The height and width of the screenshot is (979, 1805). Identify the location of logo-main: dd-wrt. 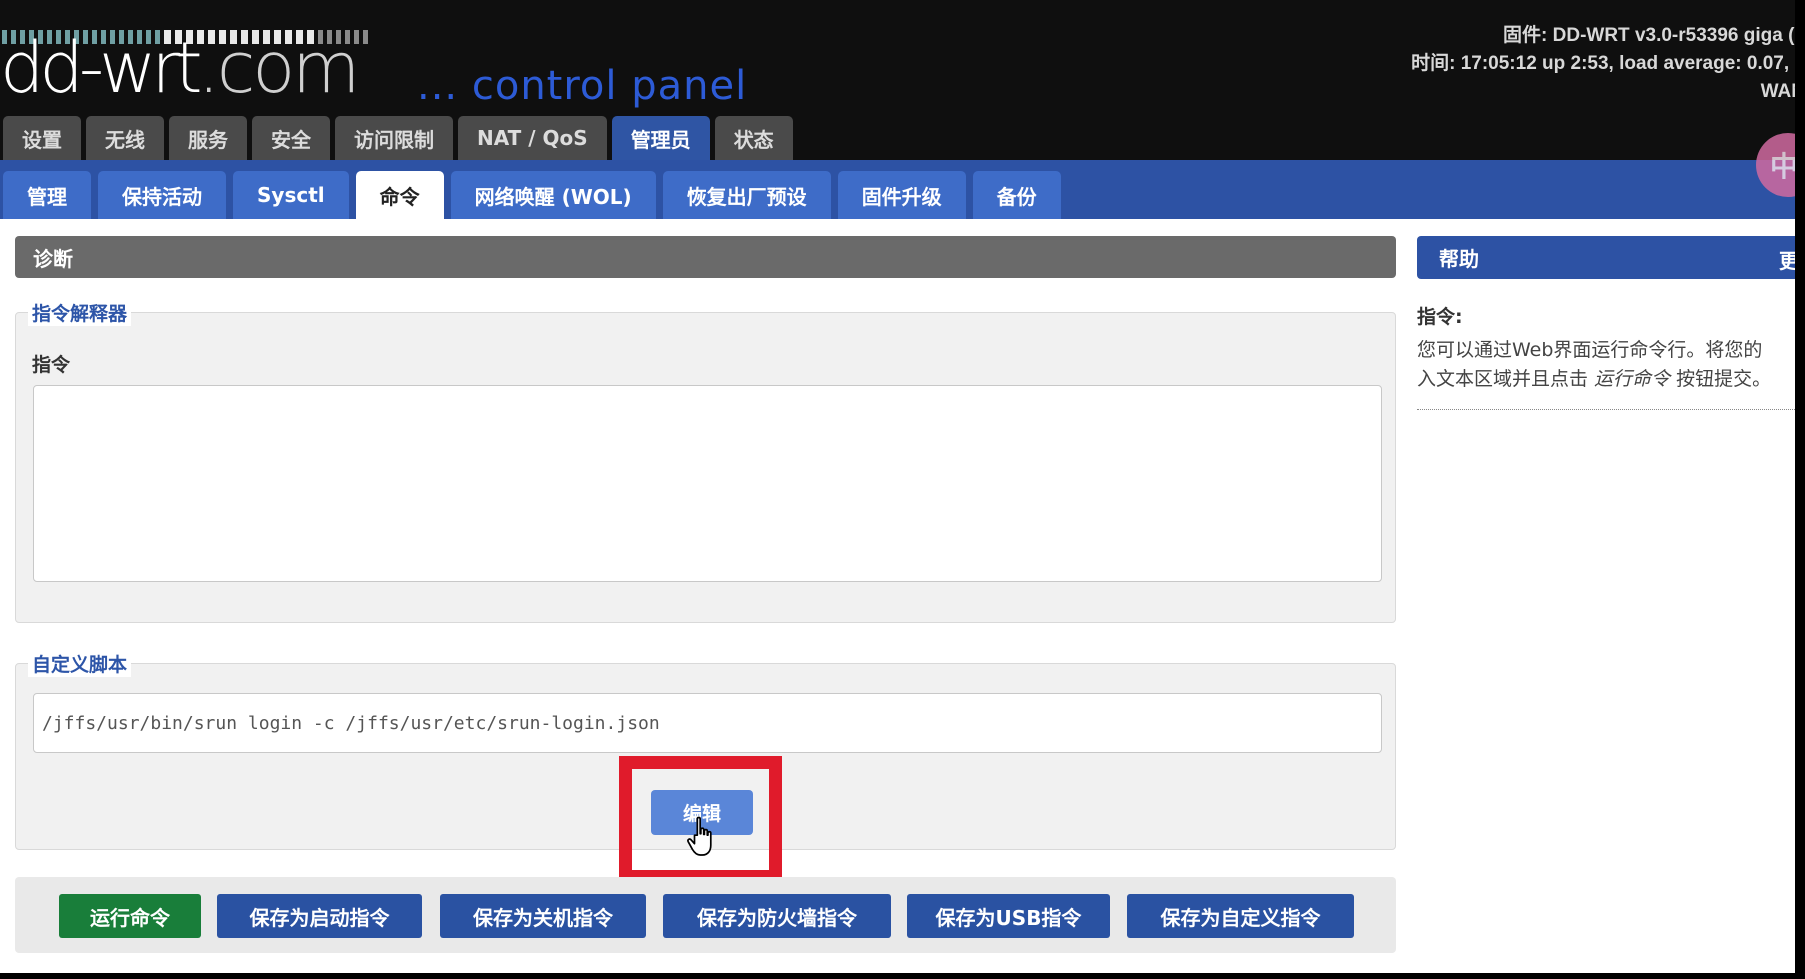
(101, 68).